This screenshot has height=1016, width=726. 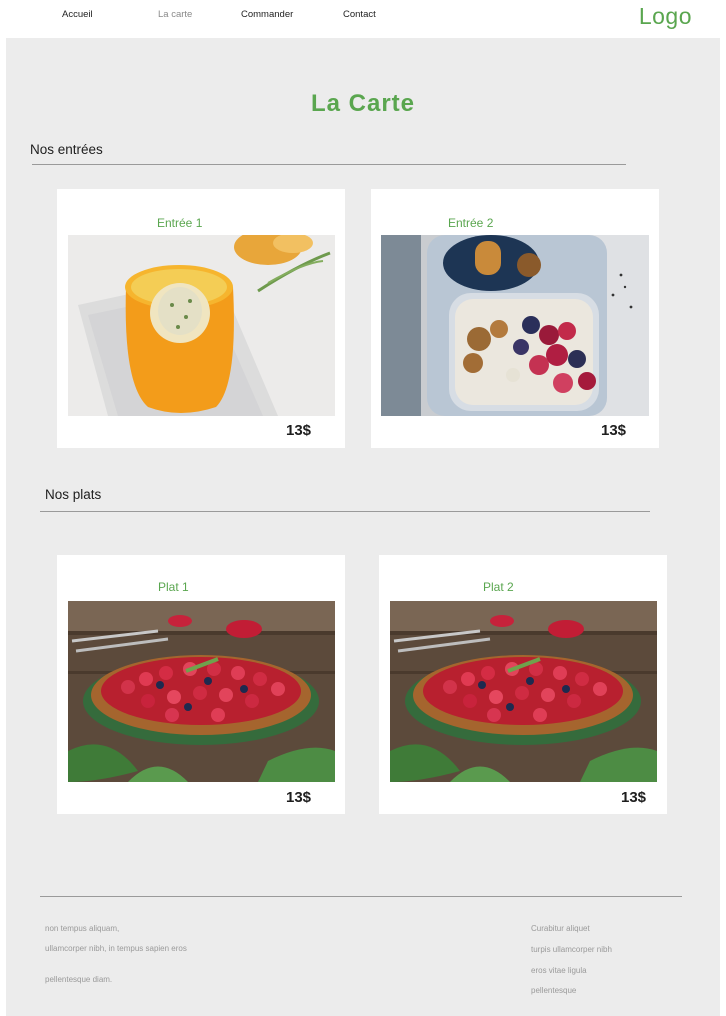 What do you see at coordinates (665, 16) in the screenshot?
I see `logo: Logo` at bounding box center [665, 16].